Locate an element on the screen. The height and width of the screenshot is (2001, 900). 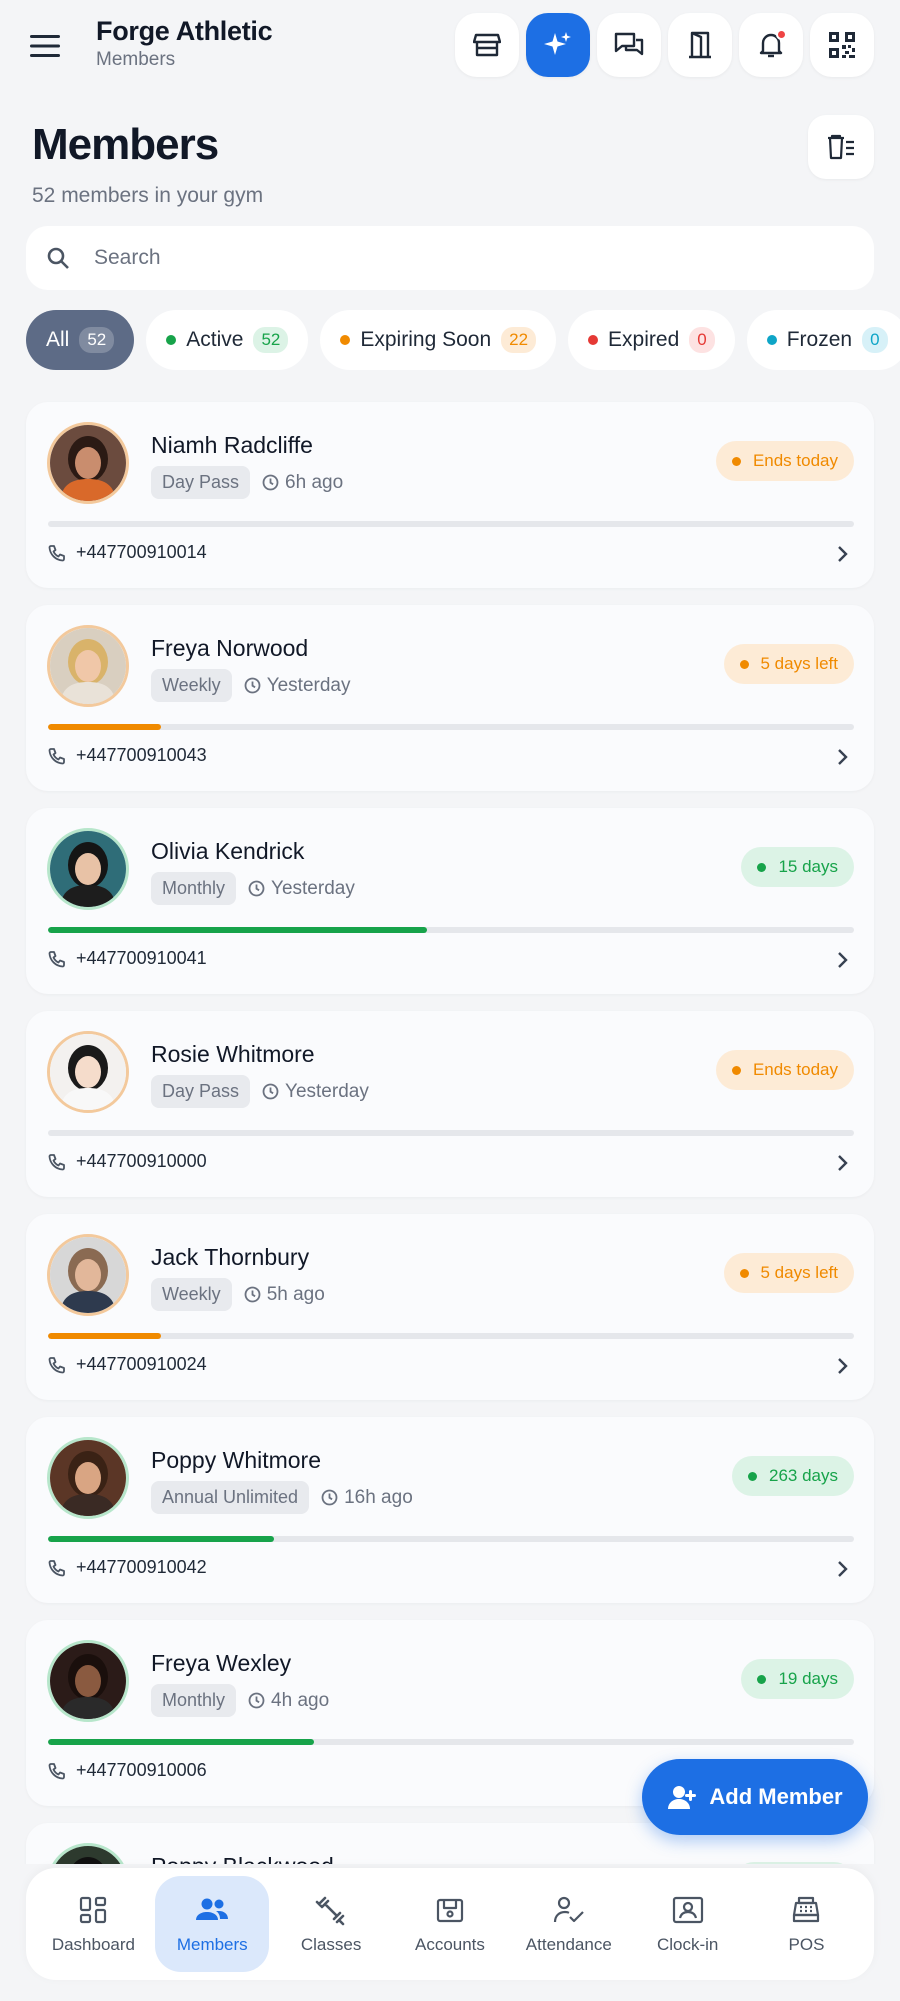
dashboard-icon is located at coordinates (93, 1910).